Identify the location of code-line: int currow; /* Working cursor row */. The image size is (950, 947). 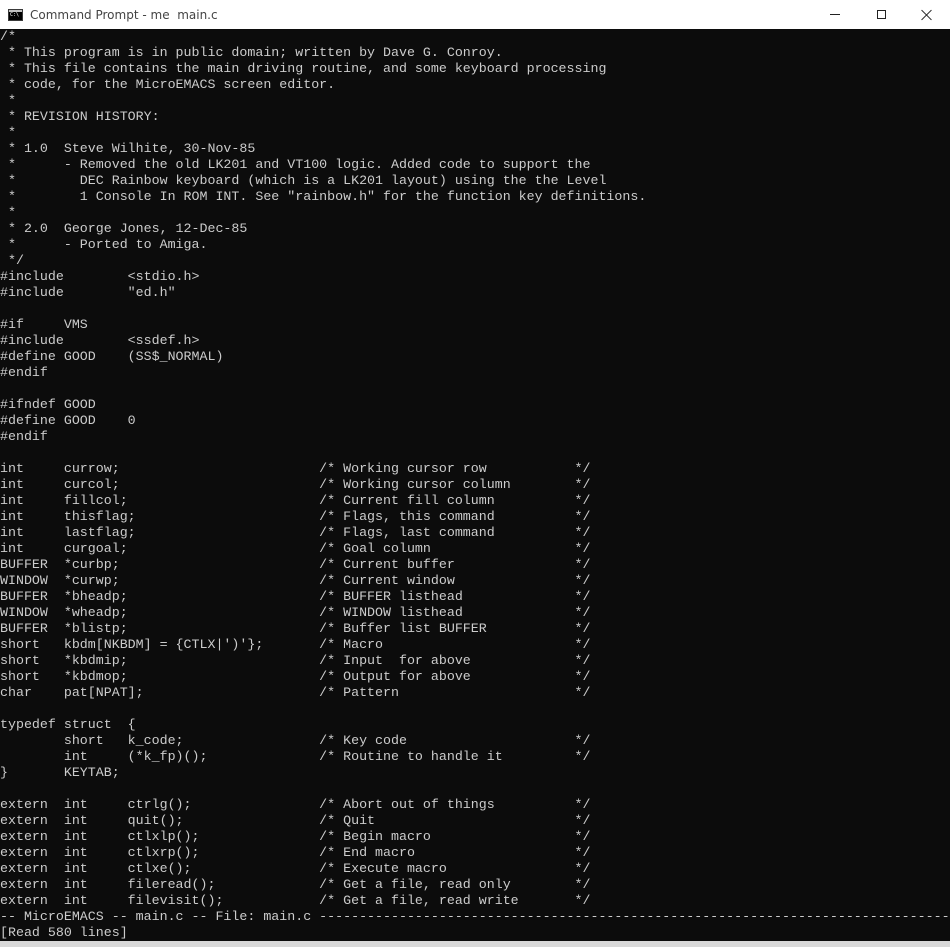
(295, 468).